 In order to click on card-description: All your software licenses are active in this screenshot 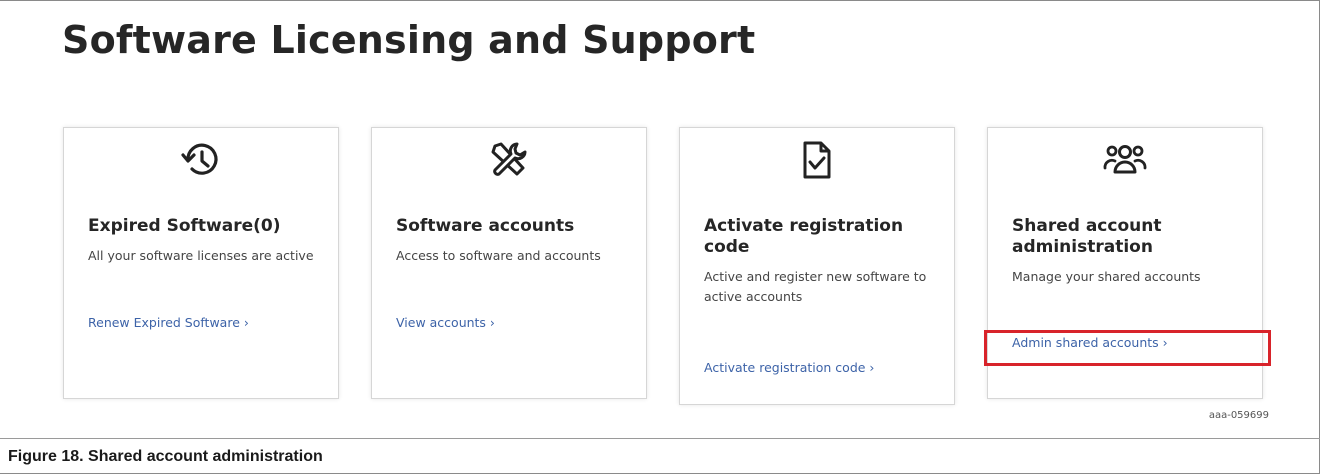, I will do `click(201, 255)`.